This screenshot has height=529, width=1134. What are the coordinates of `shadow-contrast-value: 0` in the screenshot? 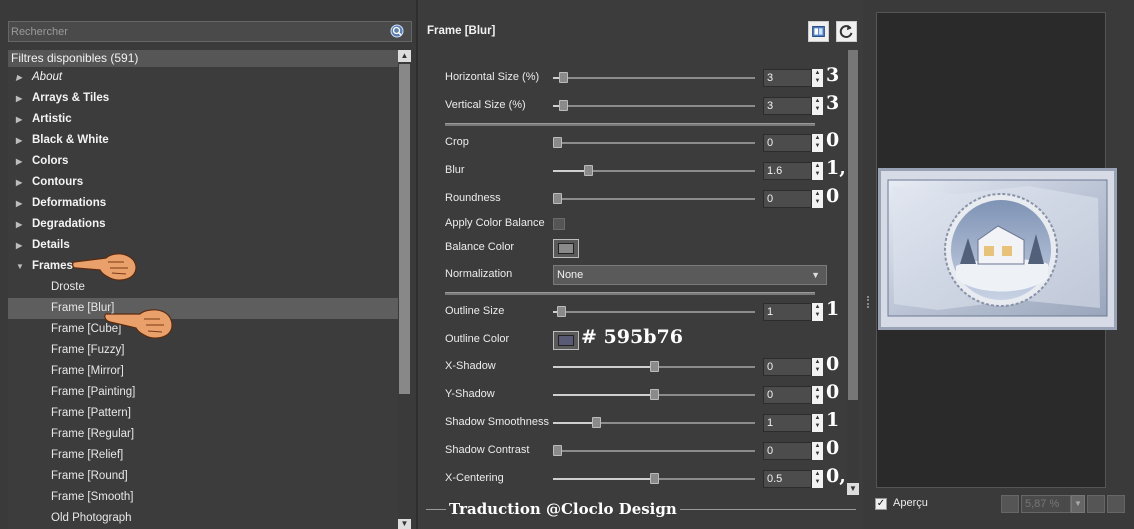 It's located at (787, 451).